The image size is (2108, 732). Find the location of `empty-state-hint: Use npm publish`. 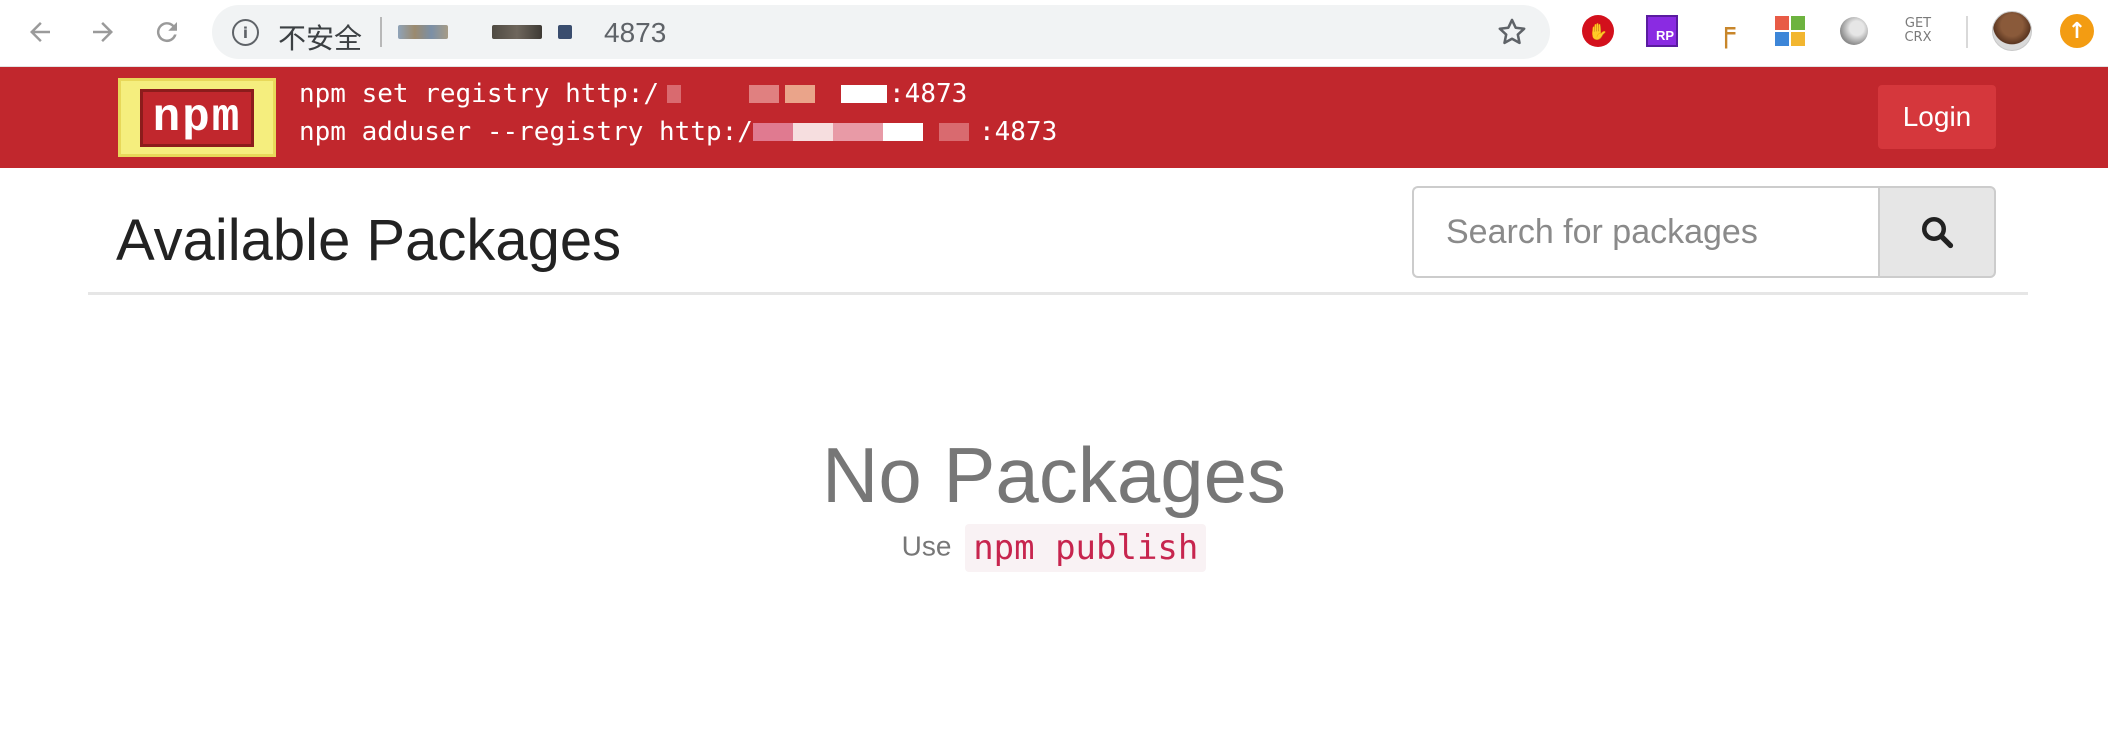

empty-state-hint: Use npm publish is located at coordinates (1054, 548).